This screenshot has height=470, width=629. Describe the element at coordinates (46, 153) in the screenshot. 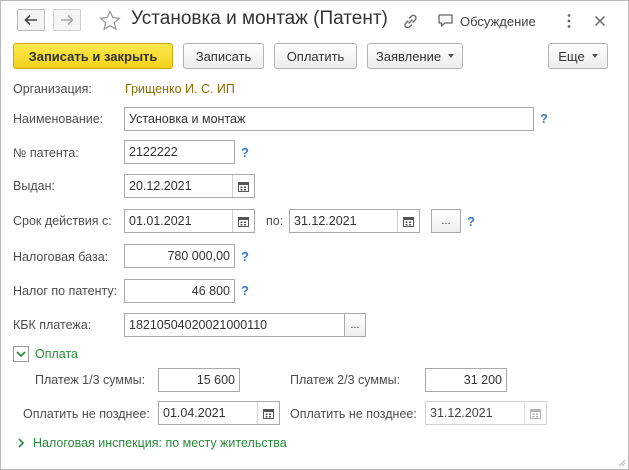

I see `patent-number-label: № патента:` at that location.